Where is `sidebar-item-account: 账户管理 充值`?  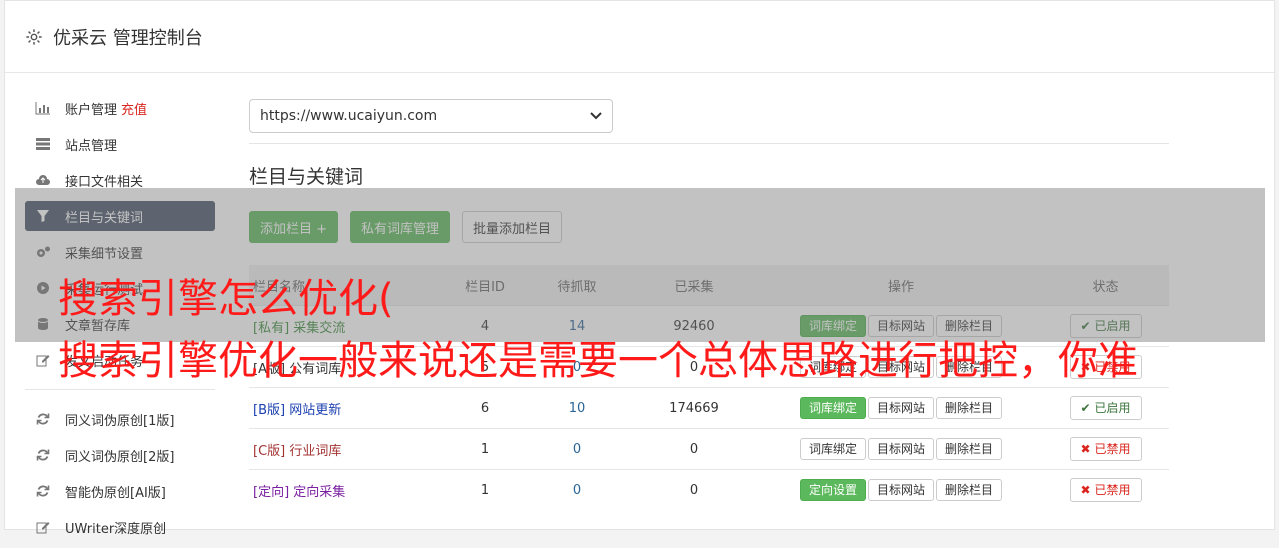 sidebar-item-account: 账户管理 充值 is located at coordinates (120, 108).